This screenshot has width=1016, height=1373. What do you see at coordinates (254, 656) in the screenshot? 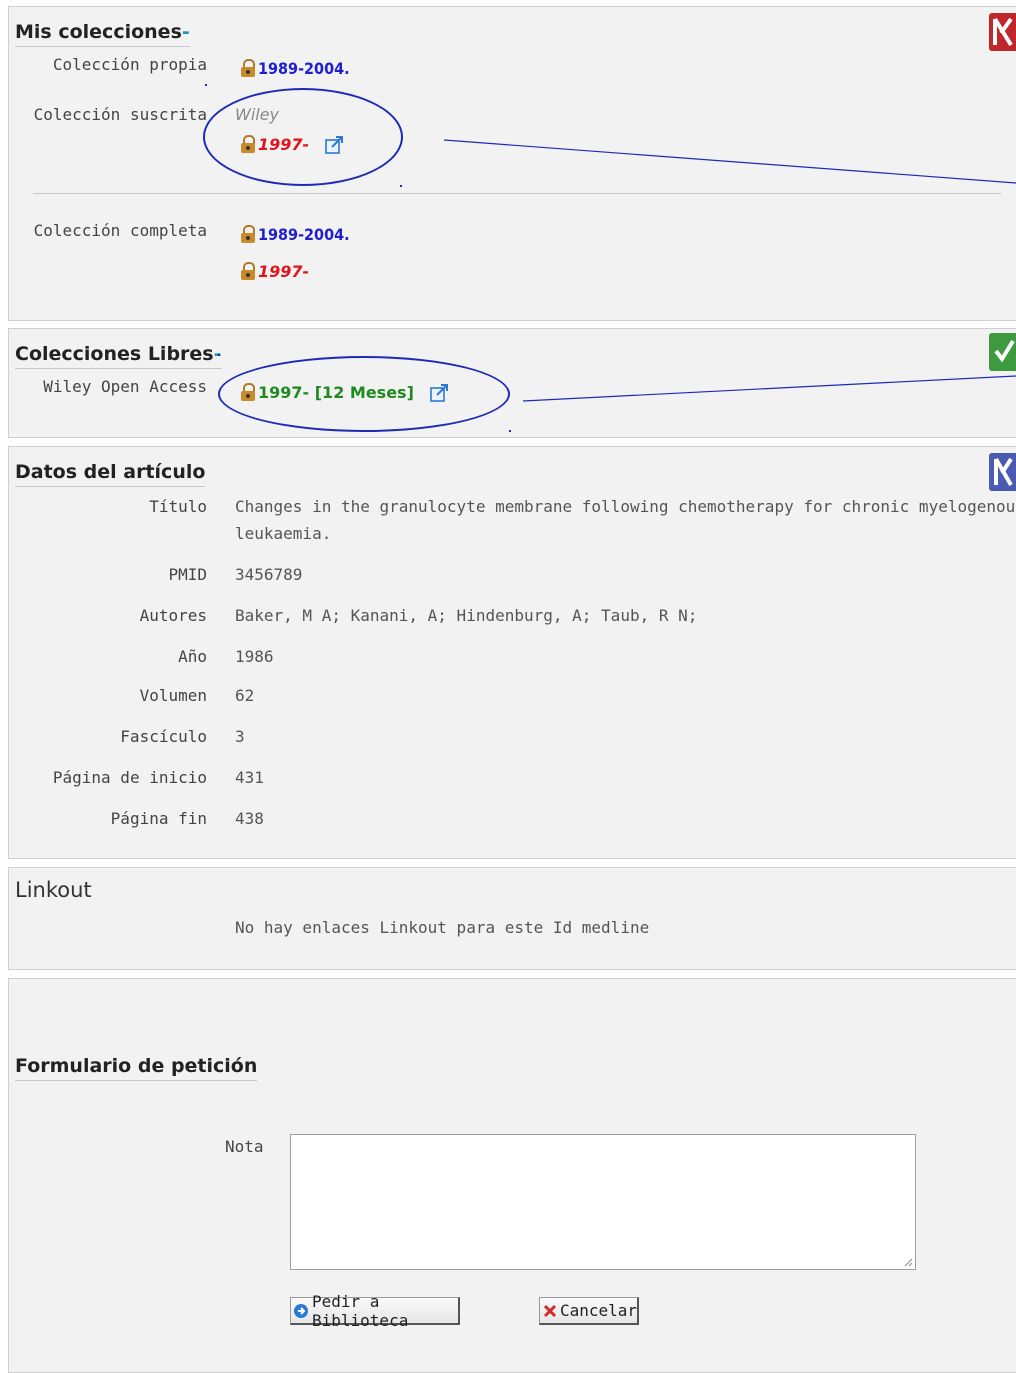
I see `ano-value: 1986` at bounding box center [254, 656].